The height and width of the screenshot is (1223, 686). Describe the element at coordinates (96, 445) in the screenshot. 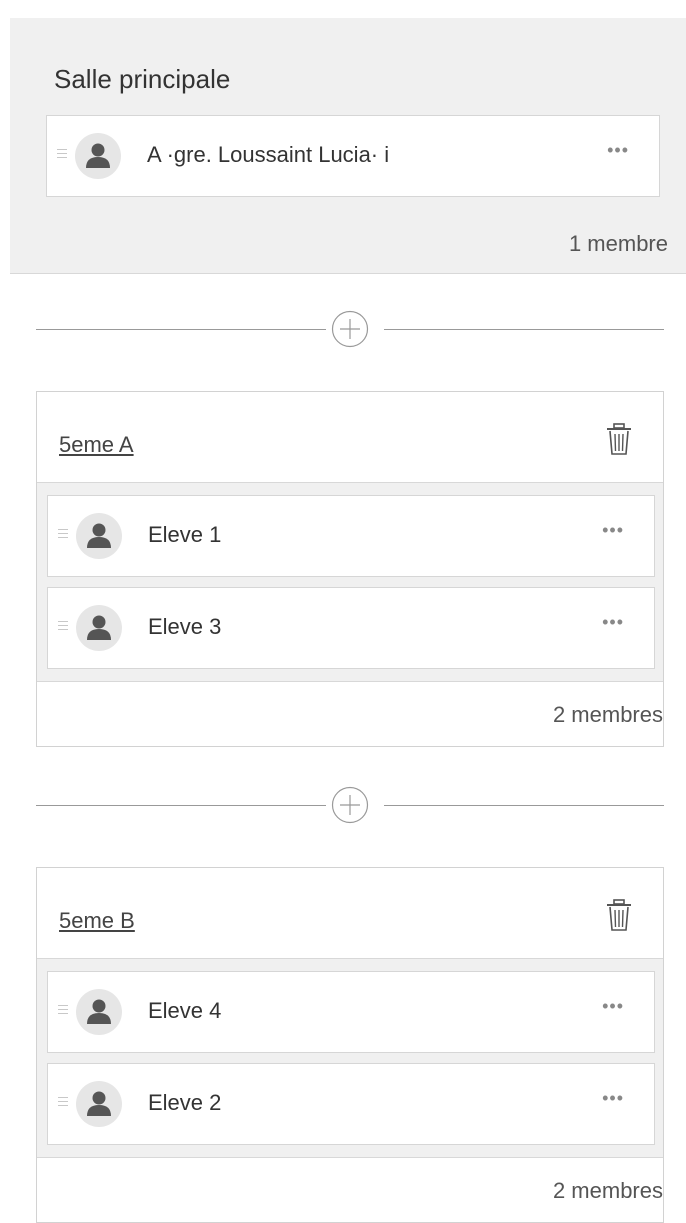

I see `group-name-link: 5eme A` at that location.